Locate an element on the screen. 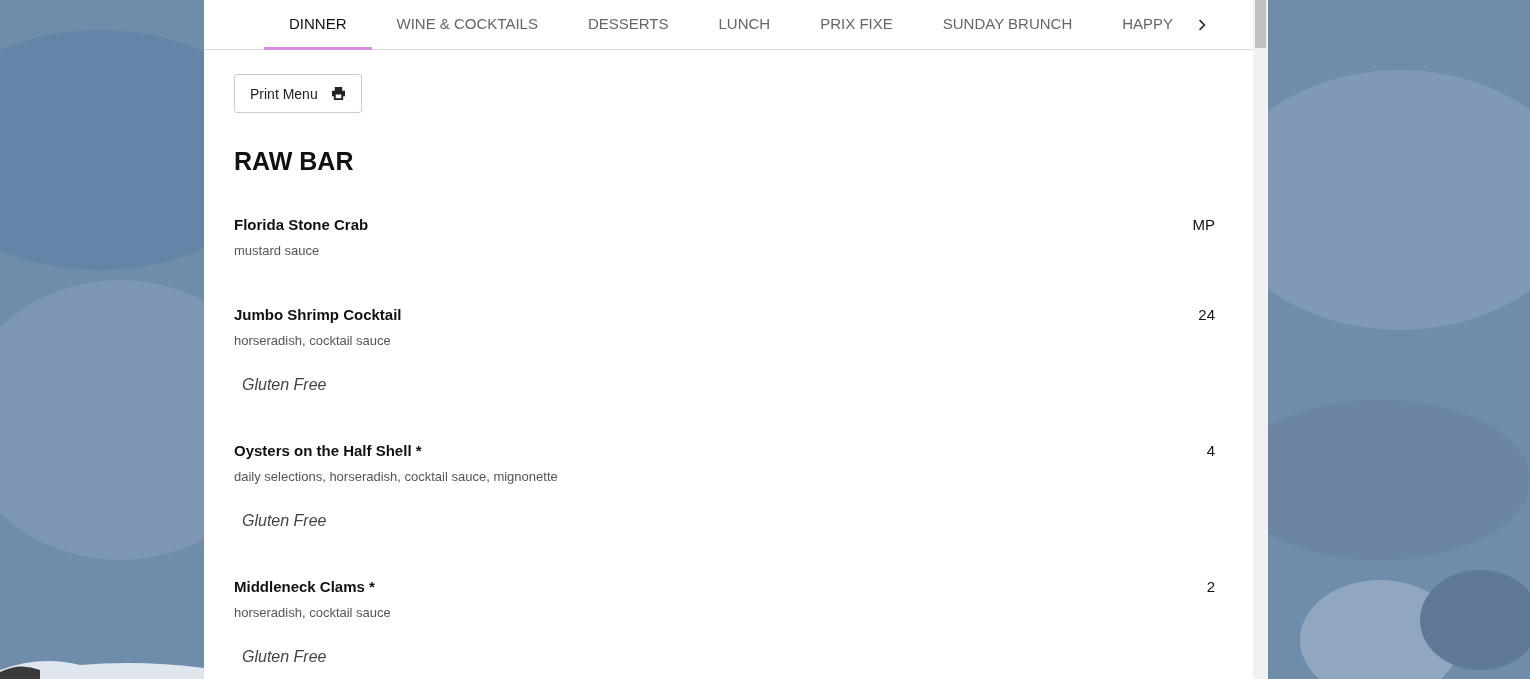  menu-tab: DINNER is located at coordinates (318, 25).